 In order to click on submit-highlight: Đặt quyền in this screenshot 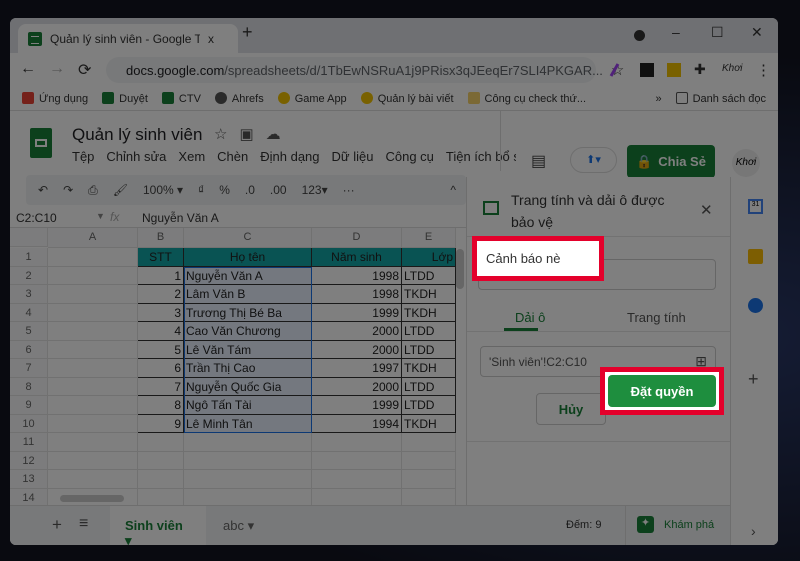, I will do `click(662, 391)`.